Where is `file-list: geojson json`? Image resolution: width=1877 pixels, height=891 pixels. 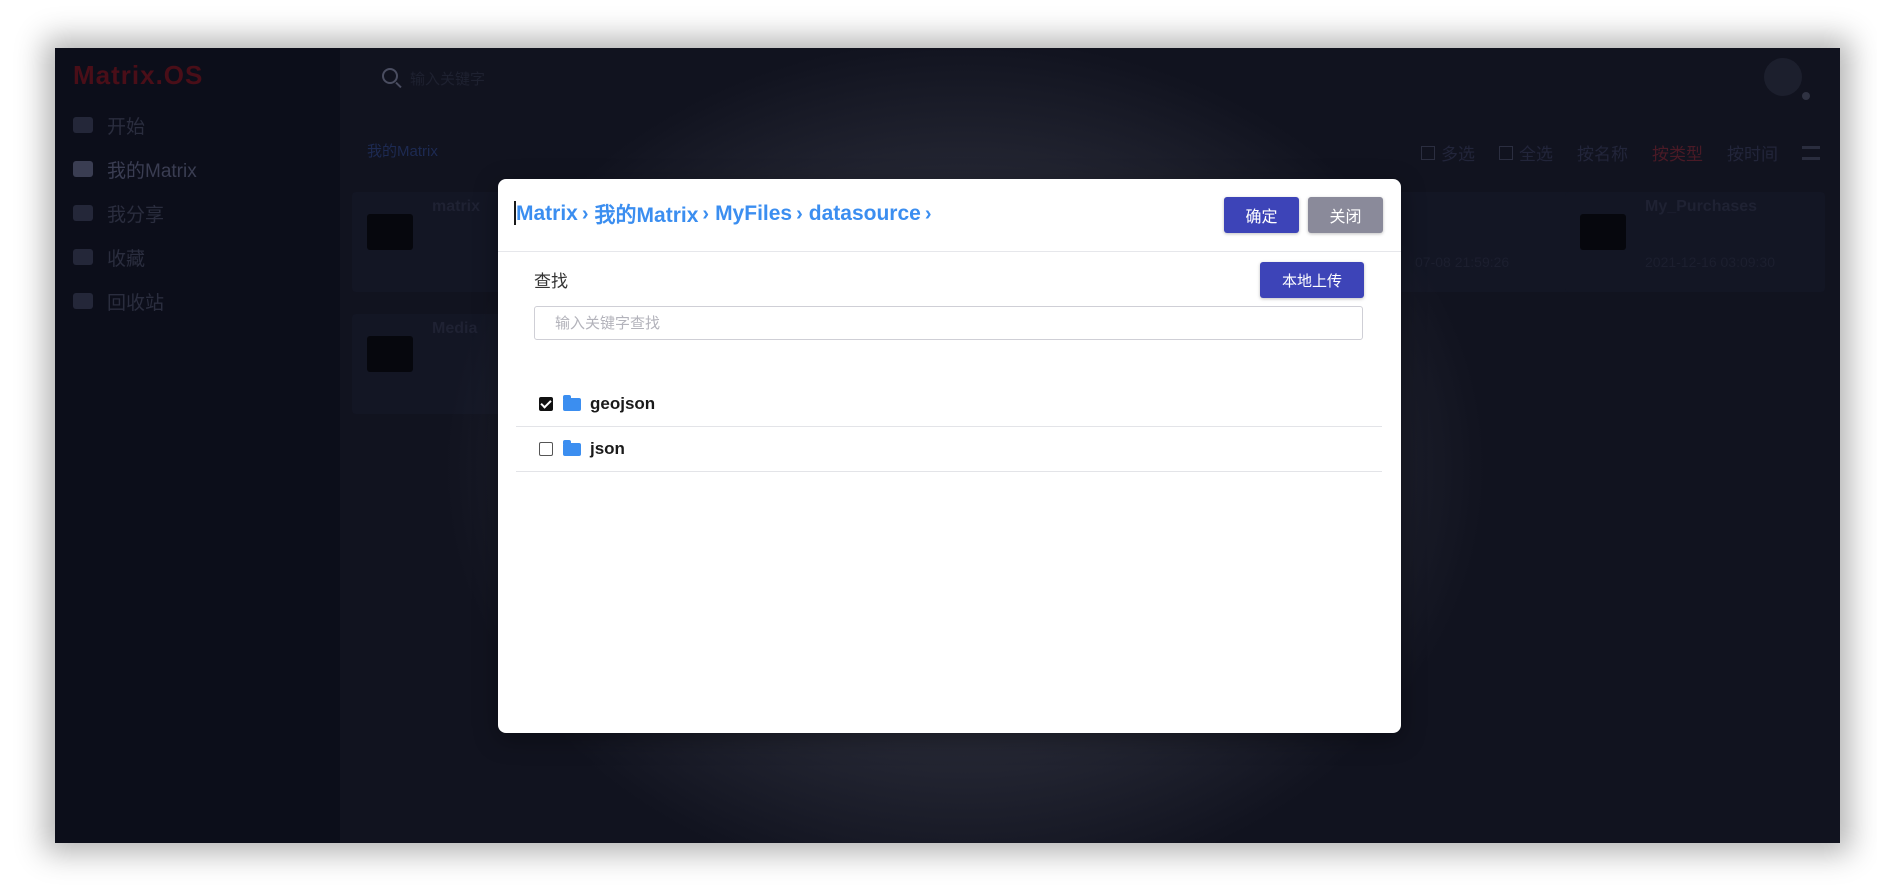 file-list: geojson json is located at coordinates (949, 427).